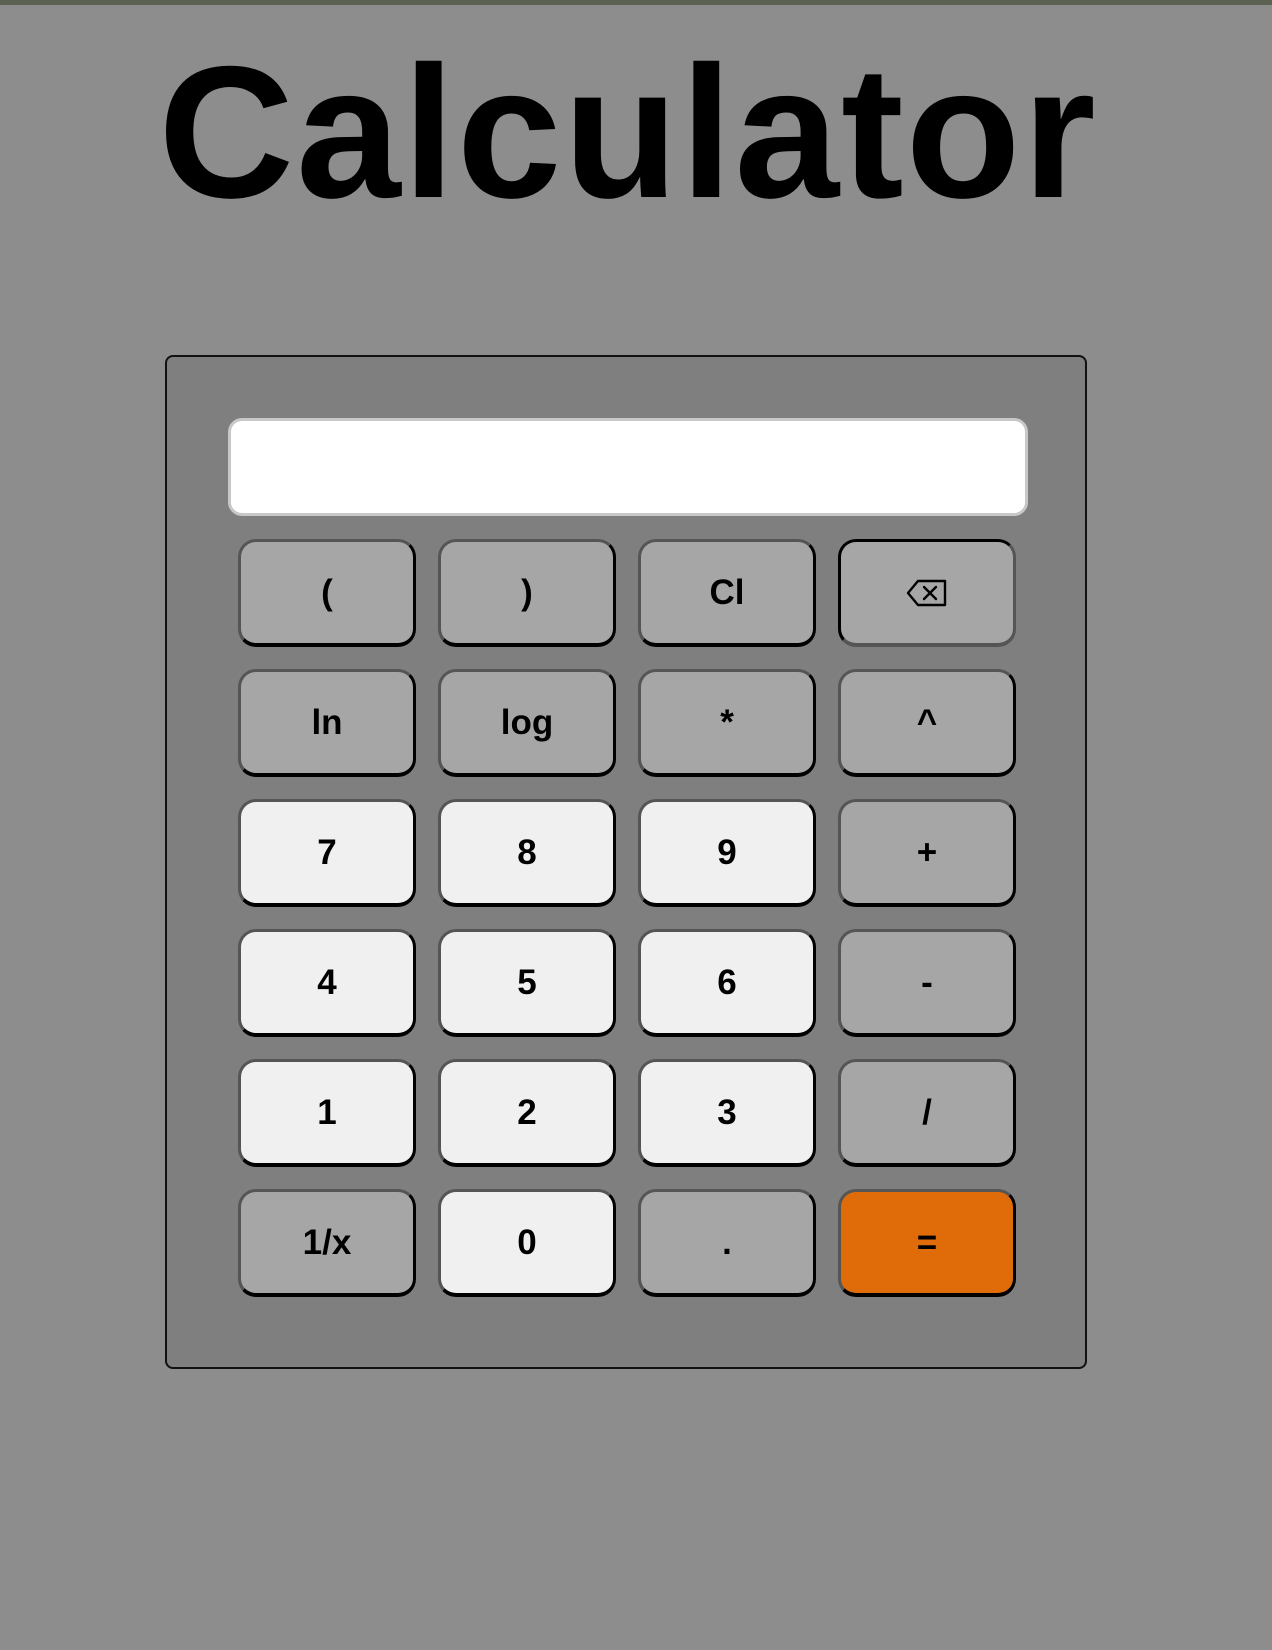 The width and height of the screenshot is (1272, 1650). What do you see at coordinates (727, 1113) in the screenshot?
I see `digit-3-button: 3` at bounding box center [727, 1113].